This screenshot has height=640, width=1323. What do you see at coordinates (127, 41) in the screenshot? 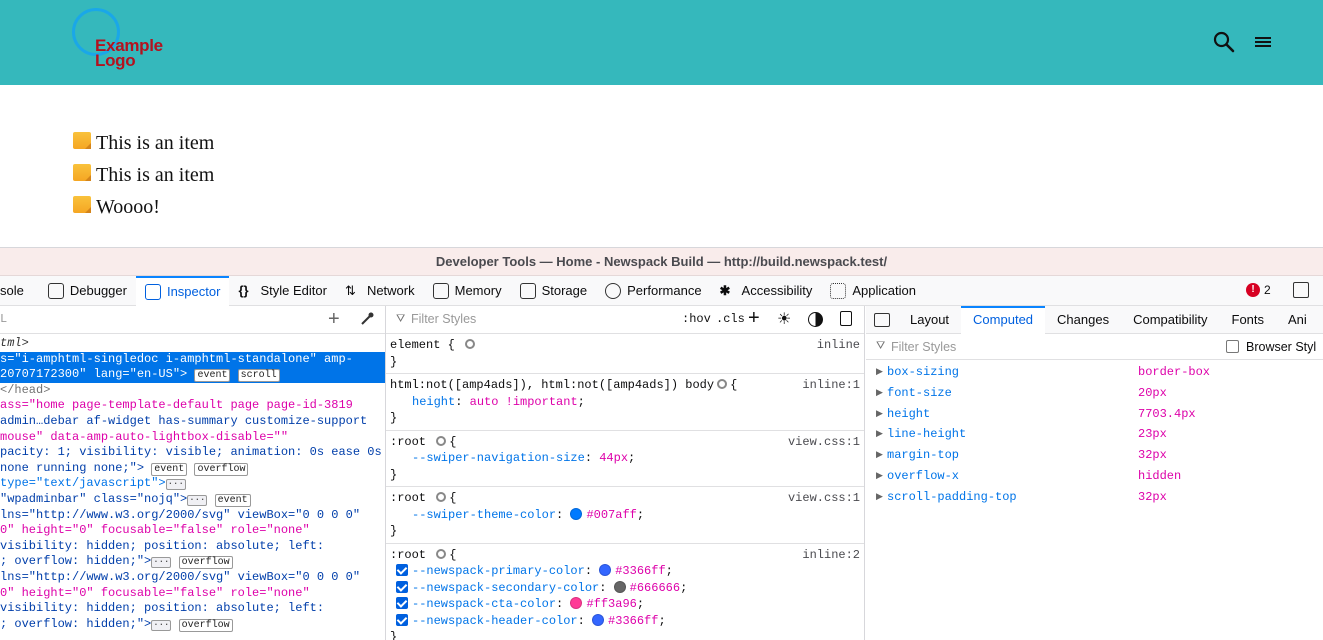
I see `site-logo: Example Logo` at bounding box center [127, 41].